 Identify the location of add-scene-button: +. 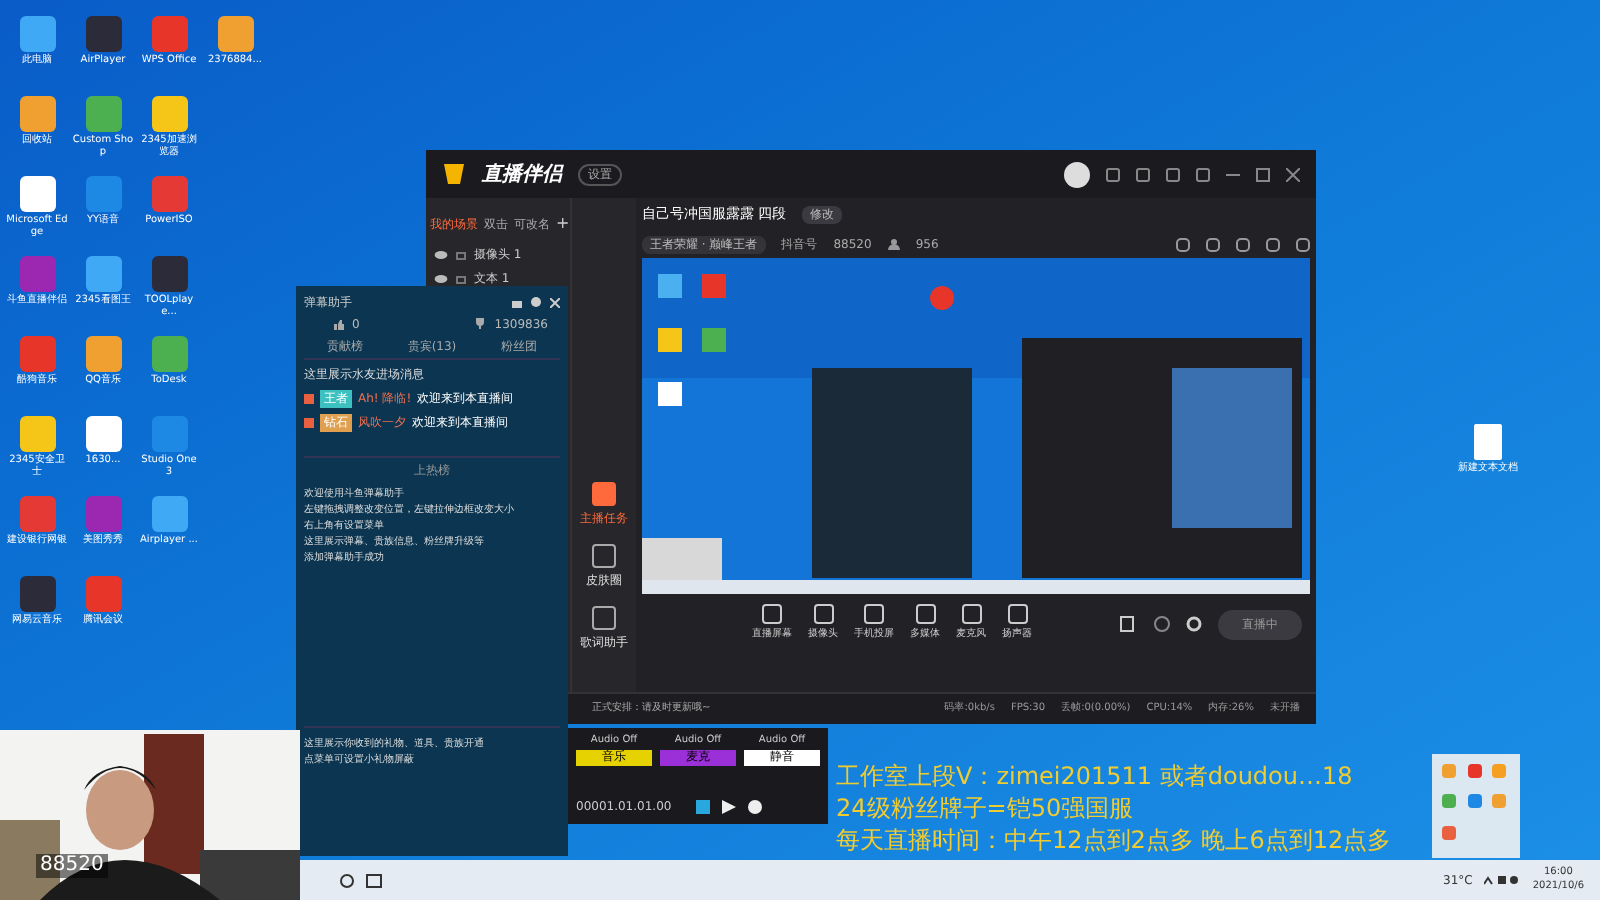
(563, 224).